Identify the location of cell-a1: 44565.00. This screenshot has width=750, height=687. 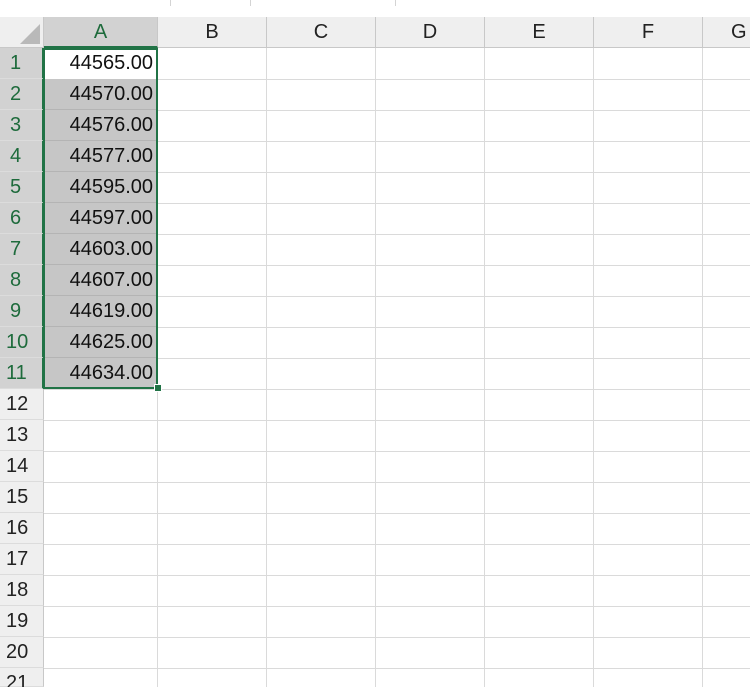
(100, 63).